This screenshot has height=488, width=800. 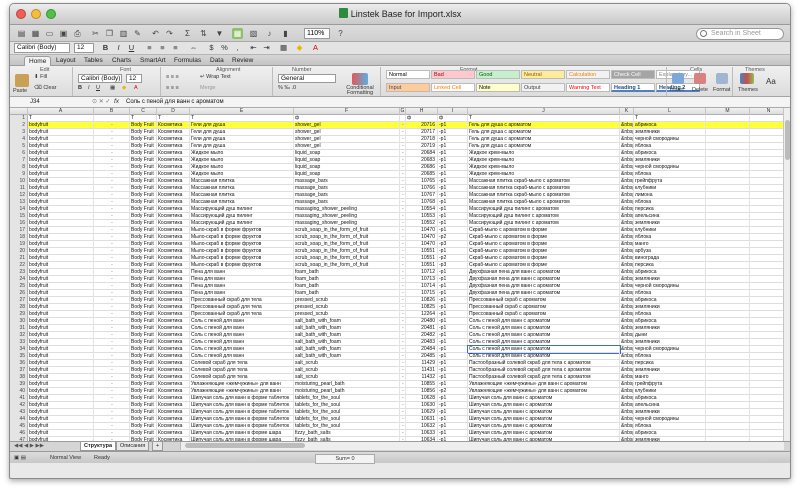 I want to click on cell: клубники, so click(x=670, y=188).